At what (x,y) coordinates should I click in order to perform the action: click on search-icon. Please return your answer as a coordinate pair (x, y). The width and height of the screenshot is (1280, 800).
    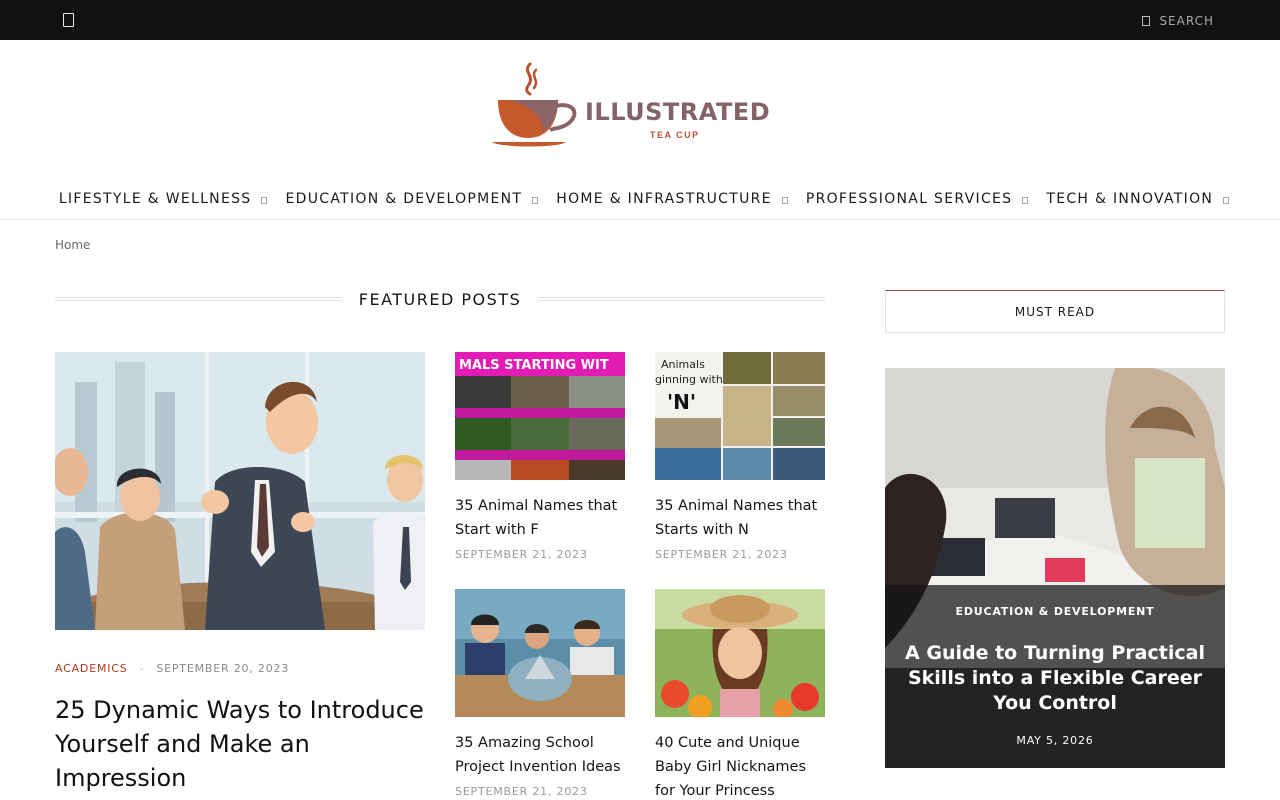
    Looking at the image, I should click on (1146, 20).